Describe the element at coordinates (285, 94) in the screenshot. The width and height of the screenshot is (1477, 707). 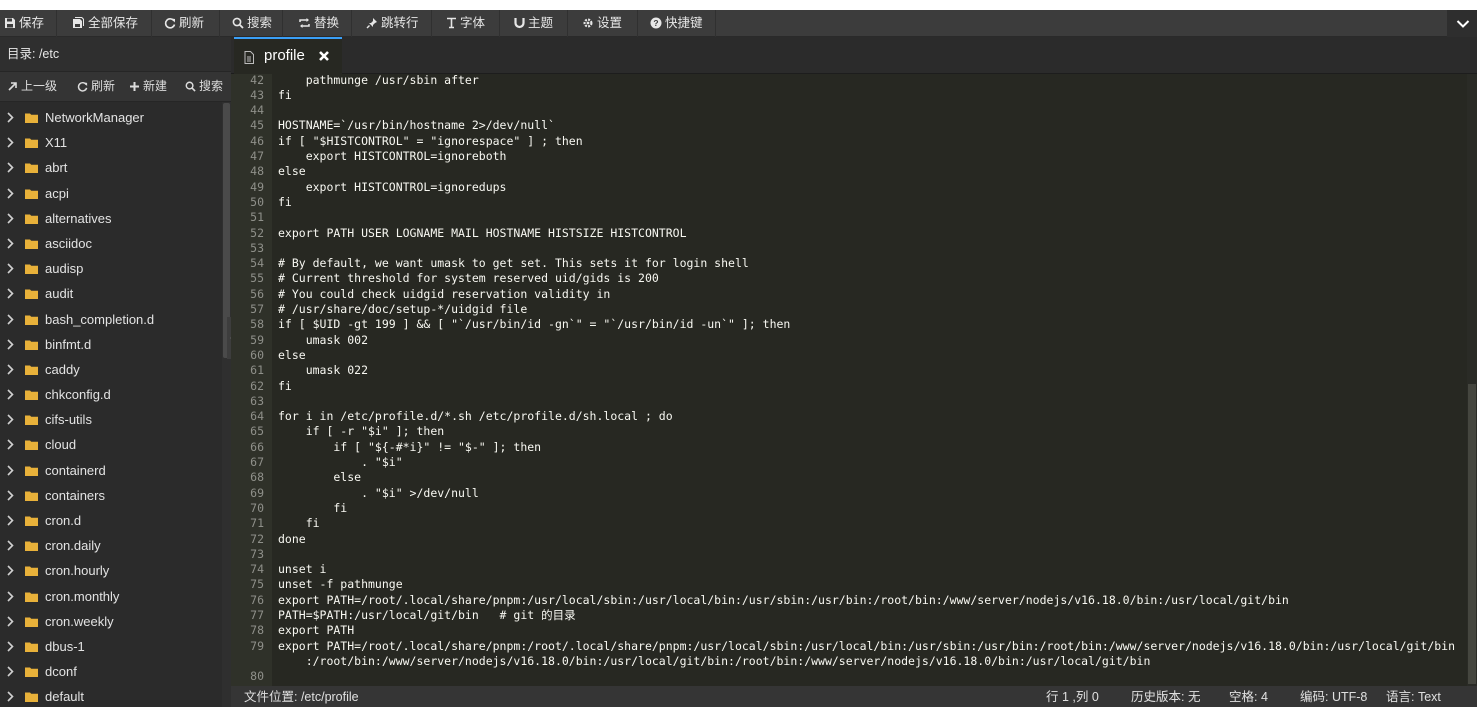
I see `line-text: fi` at that location.